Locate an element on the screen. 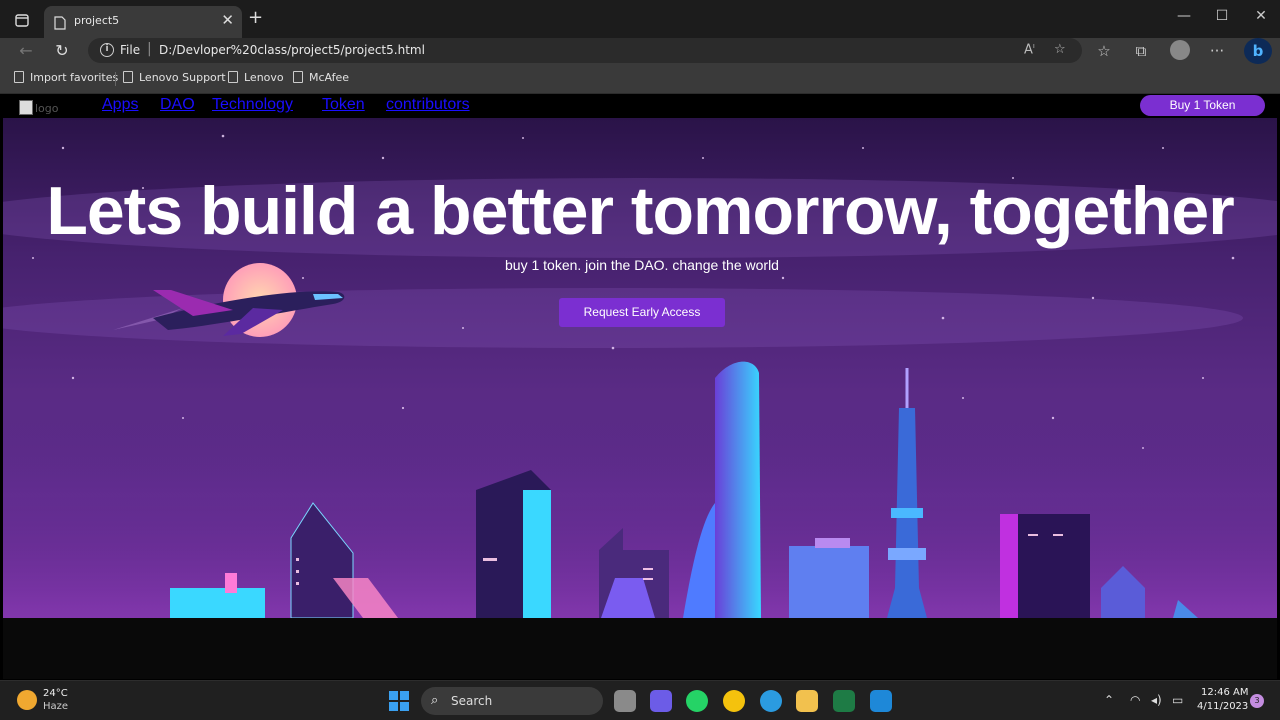 The width and height of the screenshot is (1280, 720). nav-link-technology: Technology is located at coordinates (252, 105).